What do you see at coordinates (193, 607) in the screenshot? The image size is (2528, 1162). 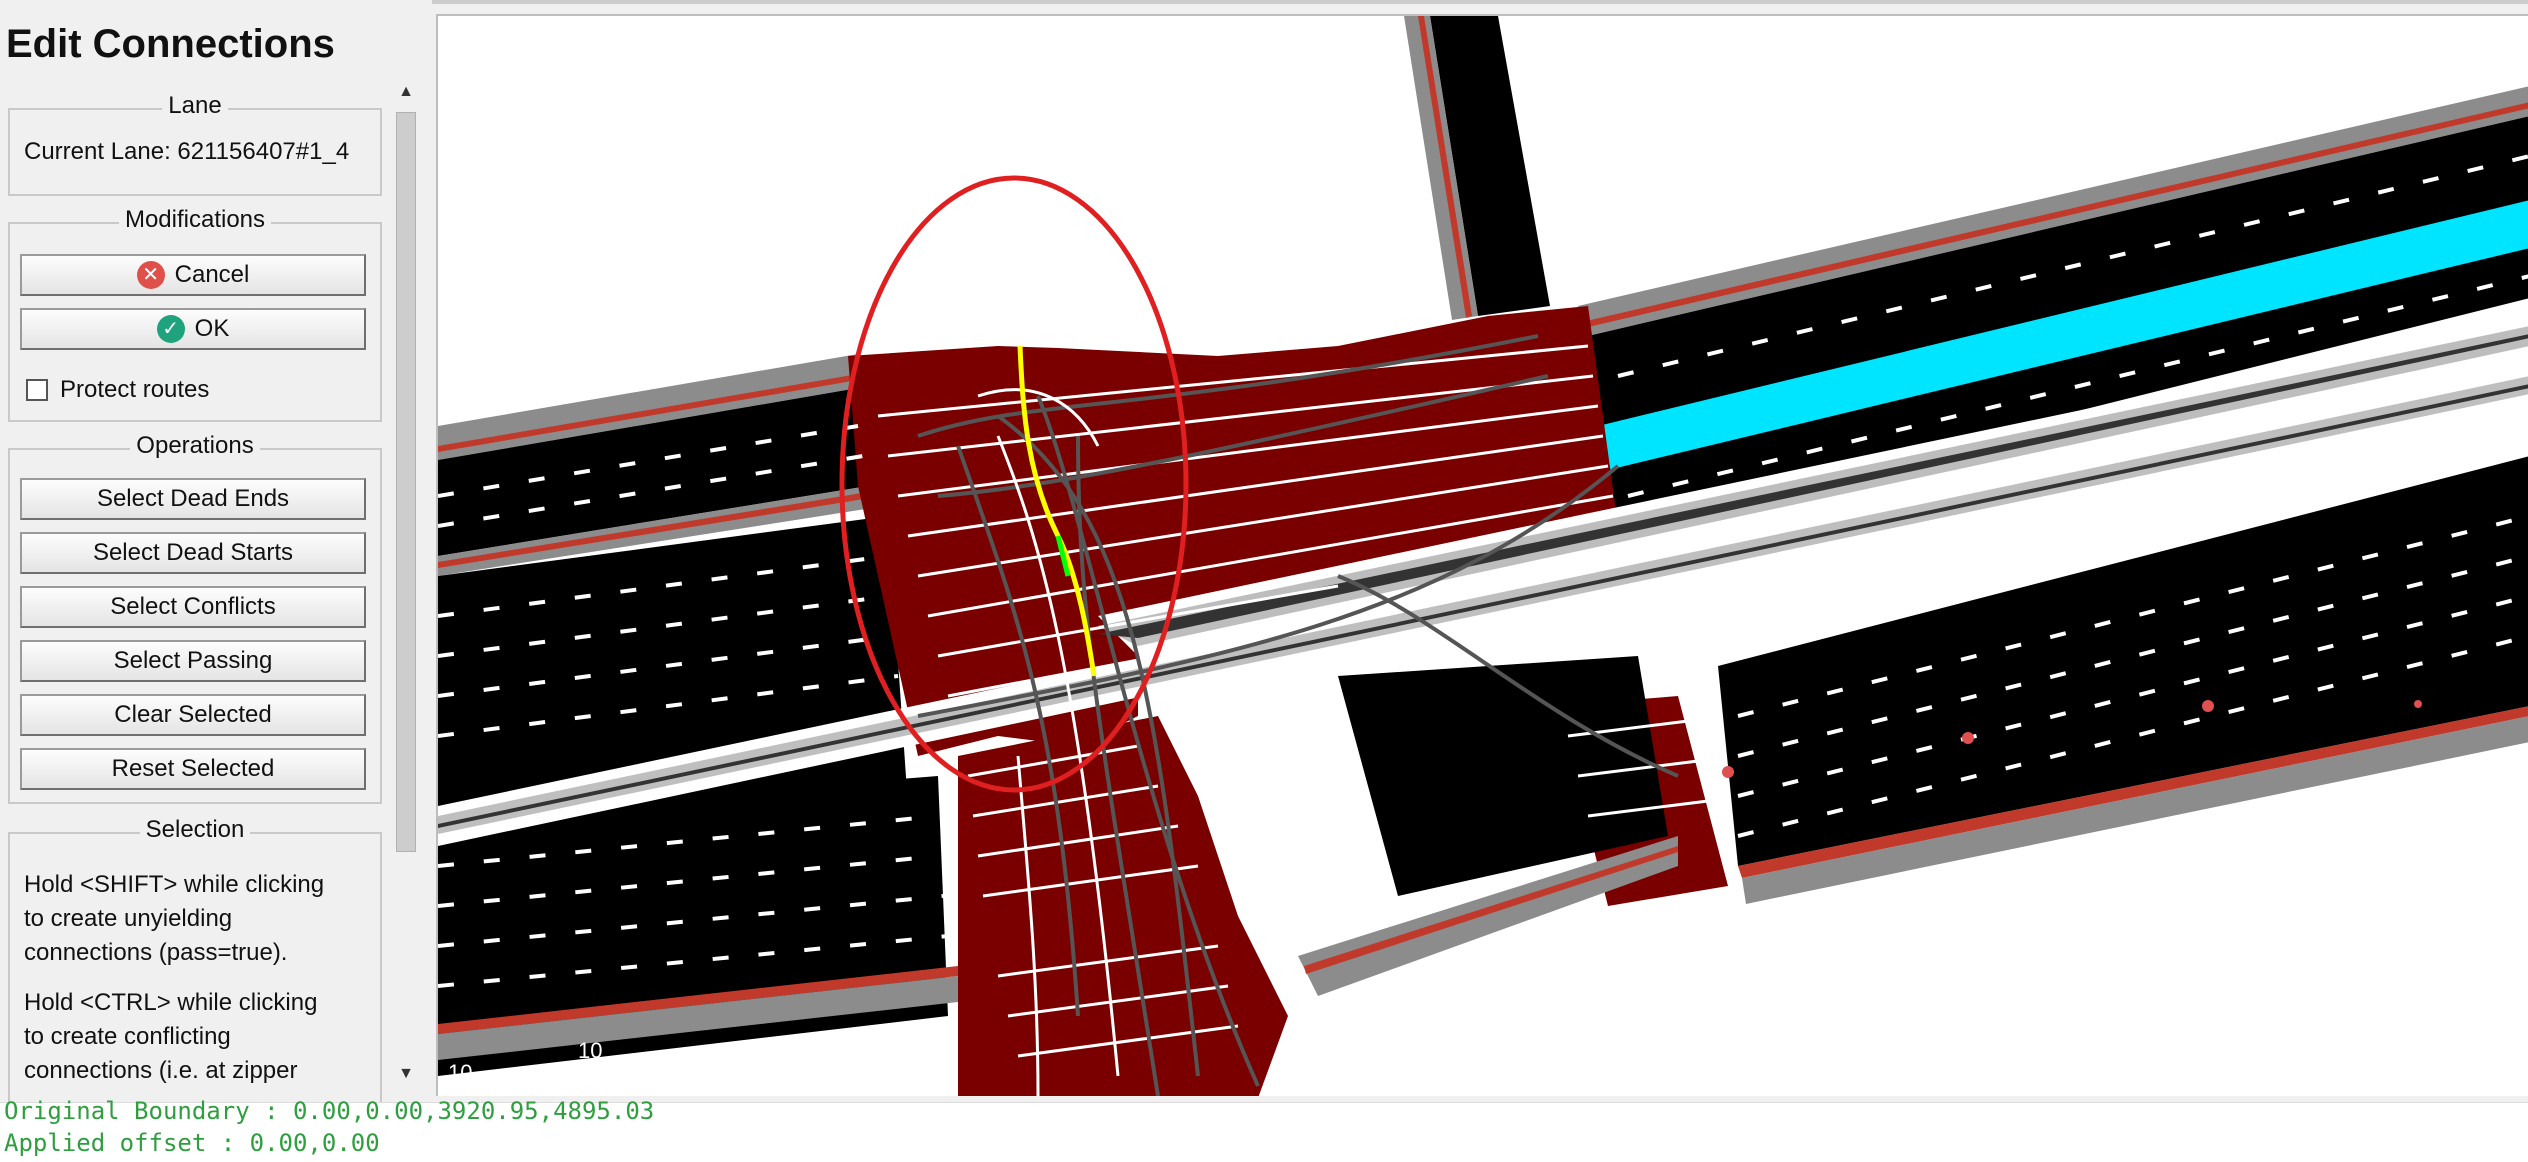 I see `select-conflicts-button: Select Conflicts` at bounding box center [193, 607].